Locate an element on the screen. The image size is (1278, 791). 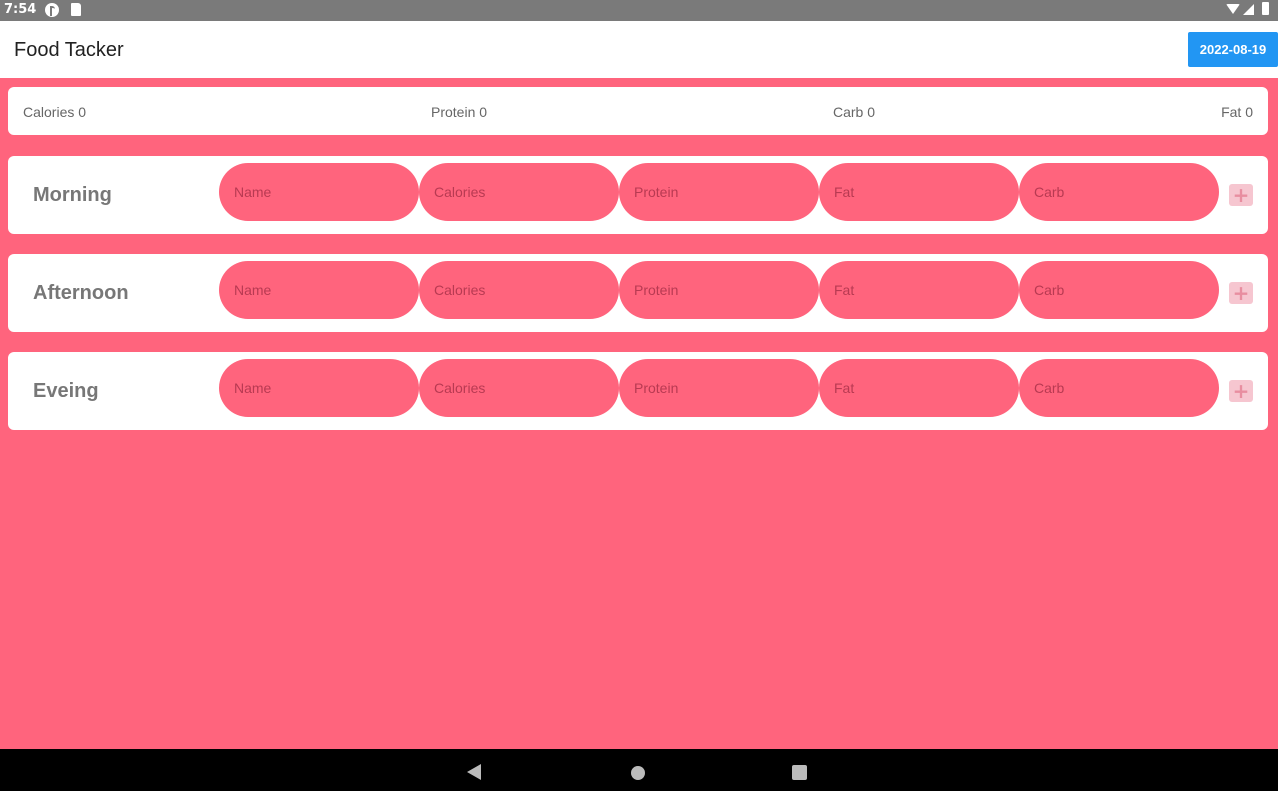
back-icon is located at coordinates (474, 772).